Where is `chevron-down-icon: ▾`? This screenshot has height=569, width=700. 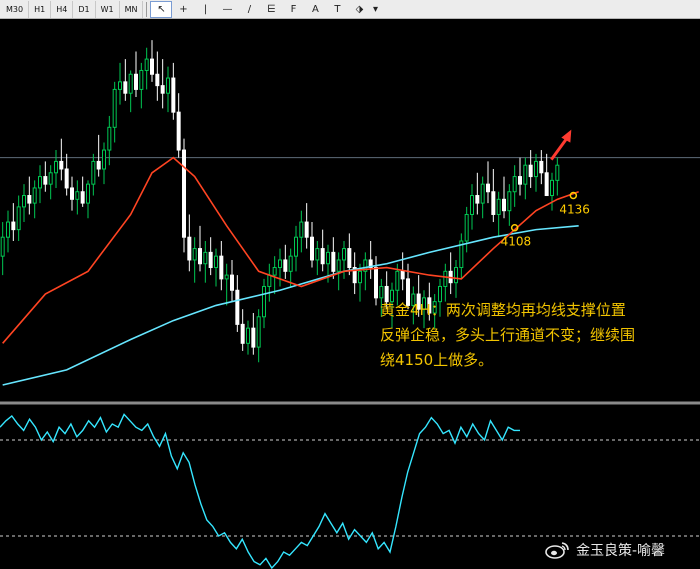
chevron-down-icon: ▾ is located at coordinates (375, 9).